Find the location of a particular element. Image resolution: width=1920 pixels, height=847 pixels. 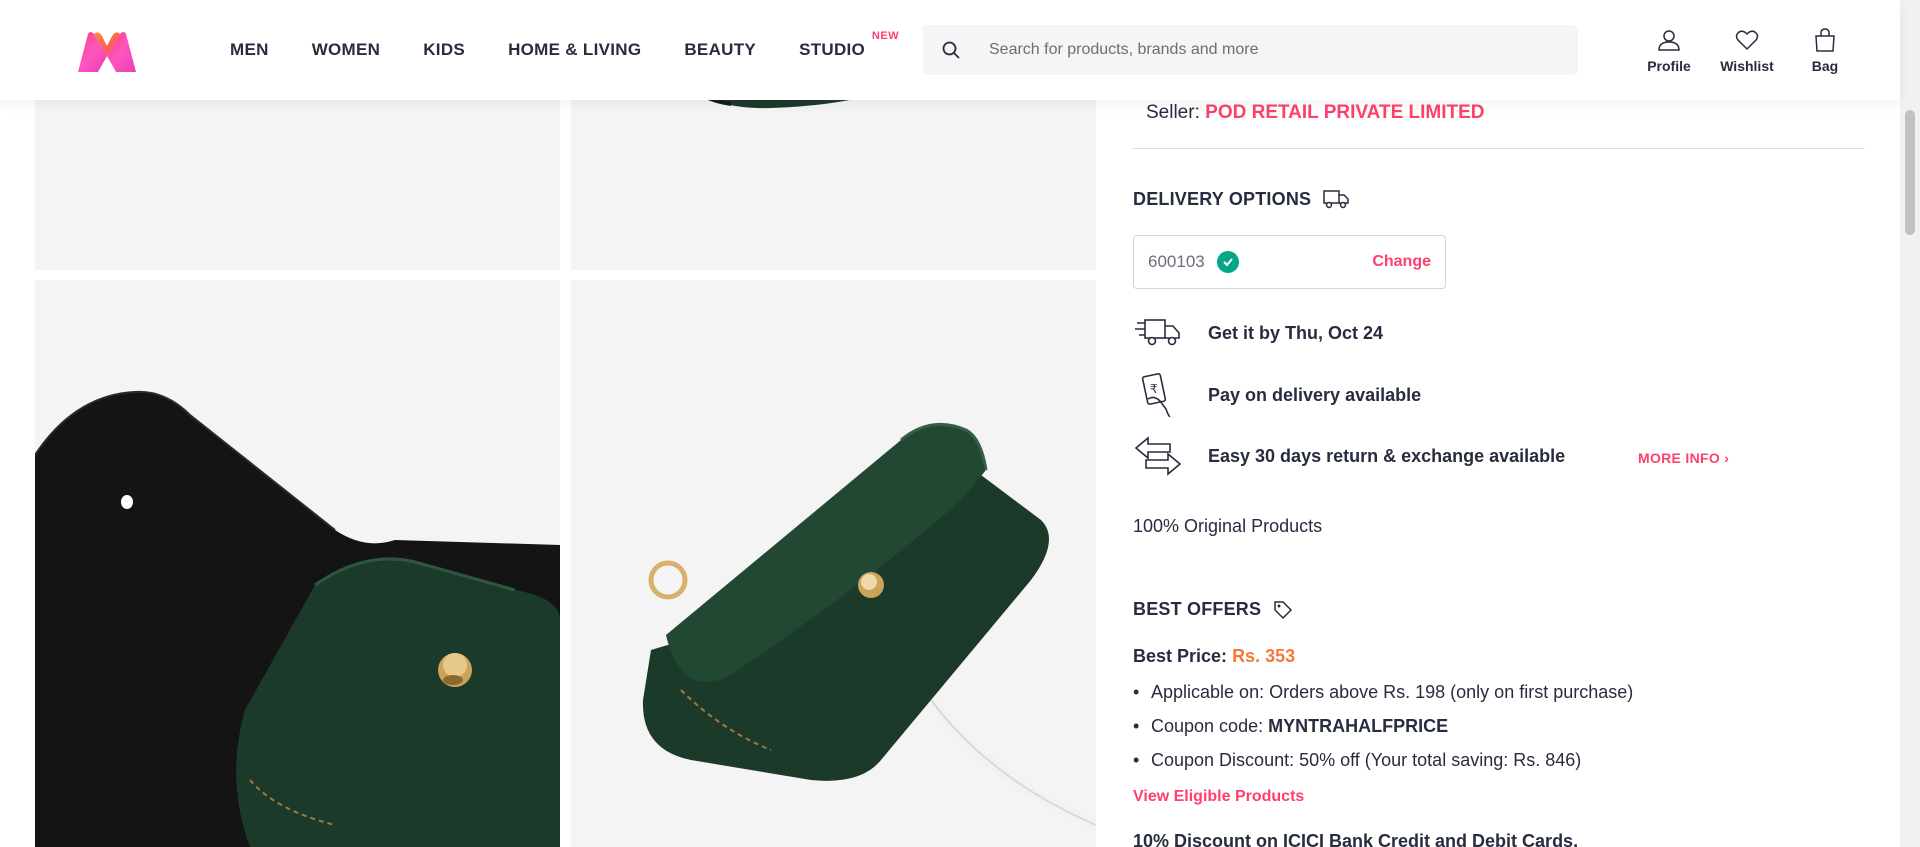

delivery-date-row: Get it by Thu, Oct 24 is located at coordinates (1258, 333).